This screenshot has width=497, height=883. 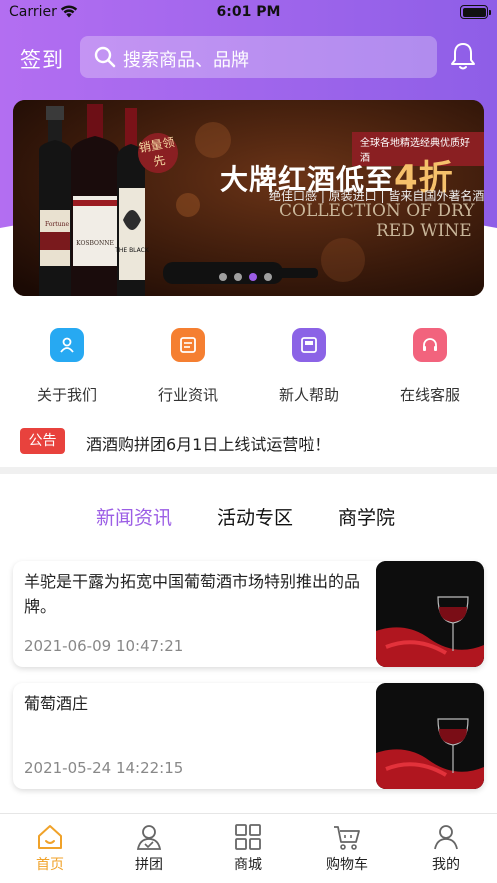 I want to click on quick-item-label: 关于我们, so click(x=66, y=395).